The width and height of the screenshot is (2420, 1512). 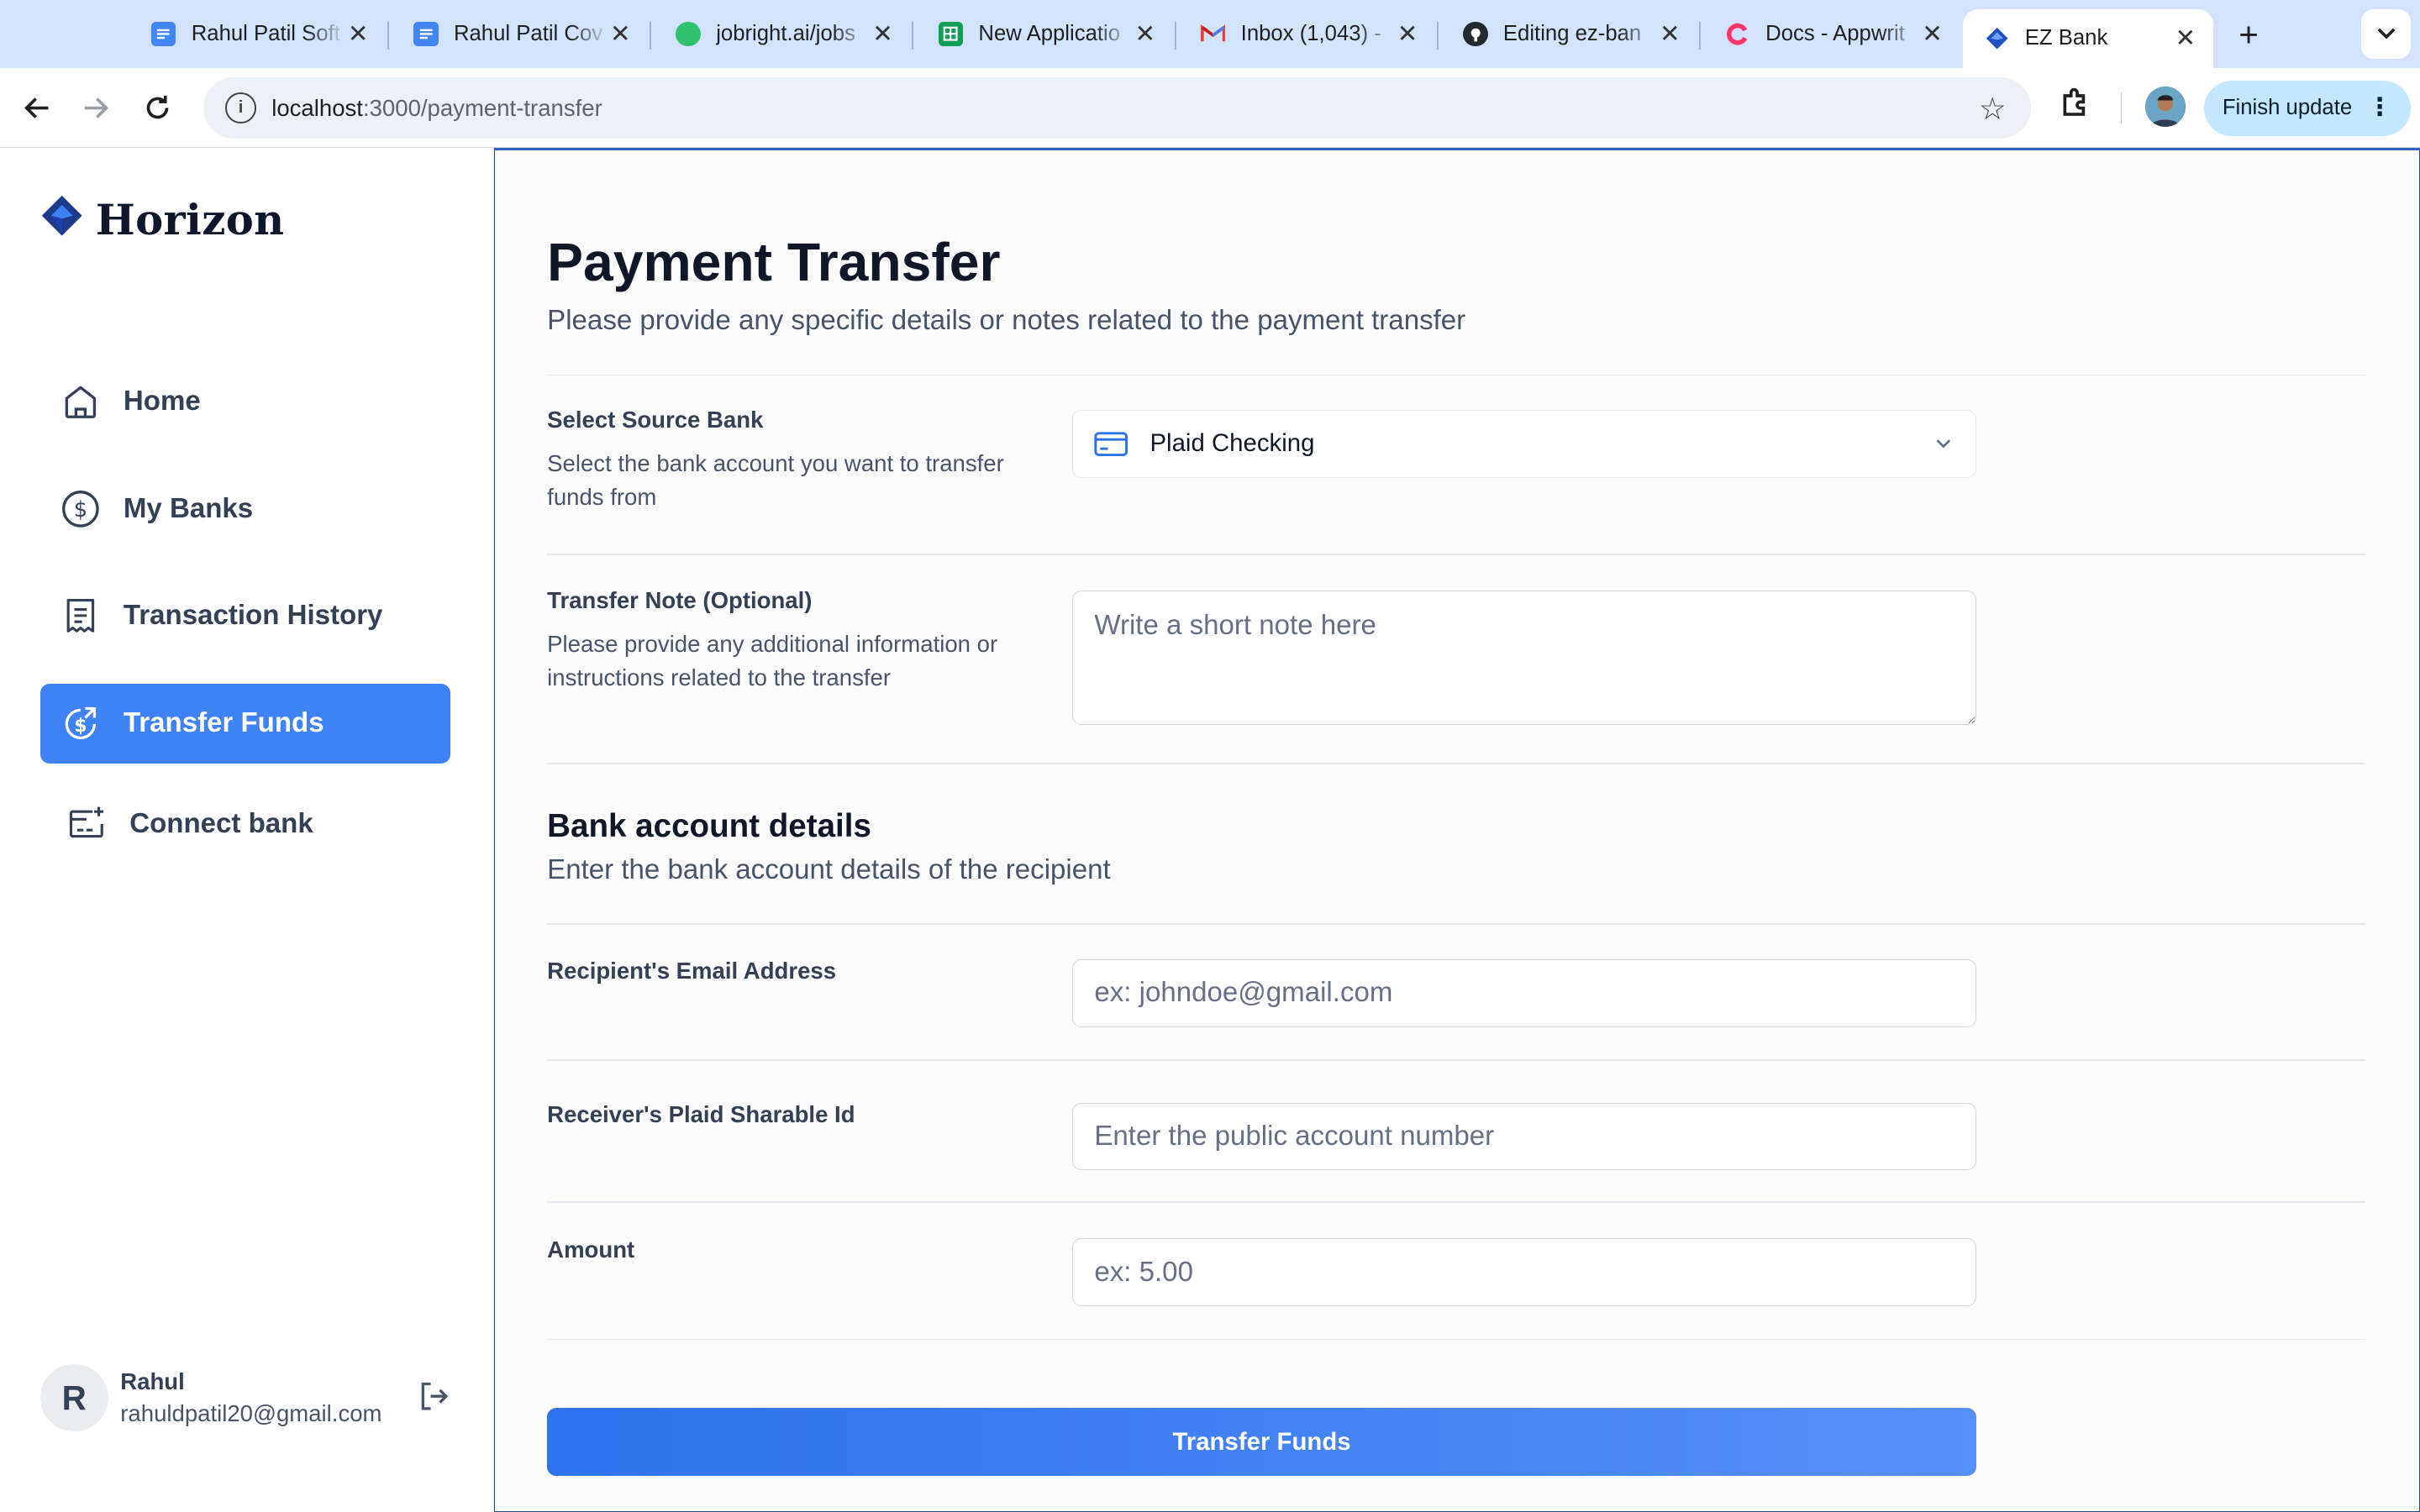 What do you see at coordinates (1997, 38) in the screenshot?
I see `horizon-icon` at bounding box center [1997, 38].